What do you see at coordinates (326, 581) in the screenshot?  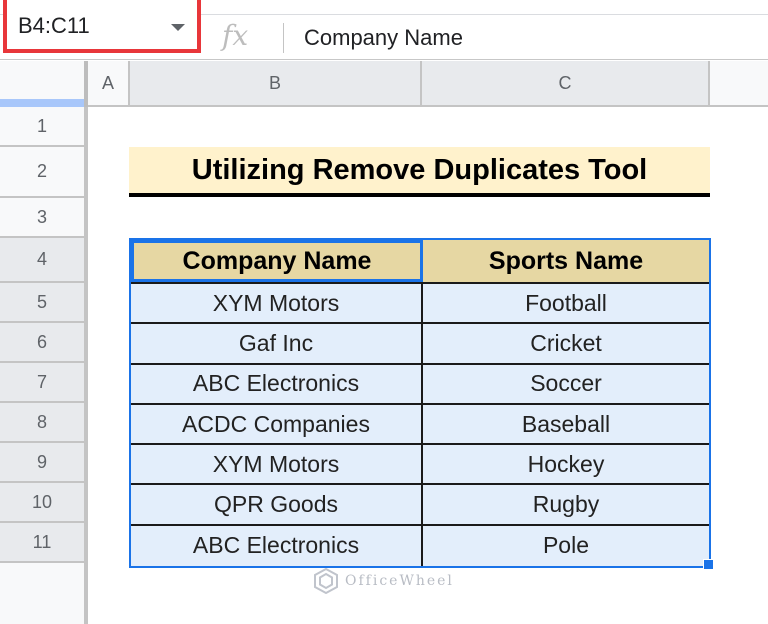 I see `officewheel-logo-icon` at bounding box center [326, 581].